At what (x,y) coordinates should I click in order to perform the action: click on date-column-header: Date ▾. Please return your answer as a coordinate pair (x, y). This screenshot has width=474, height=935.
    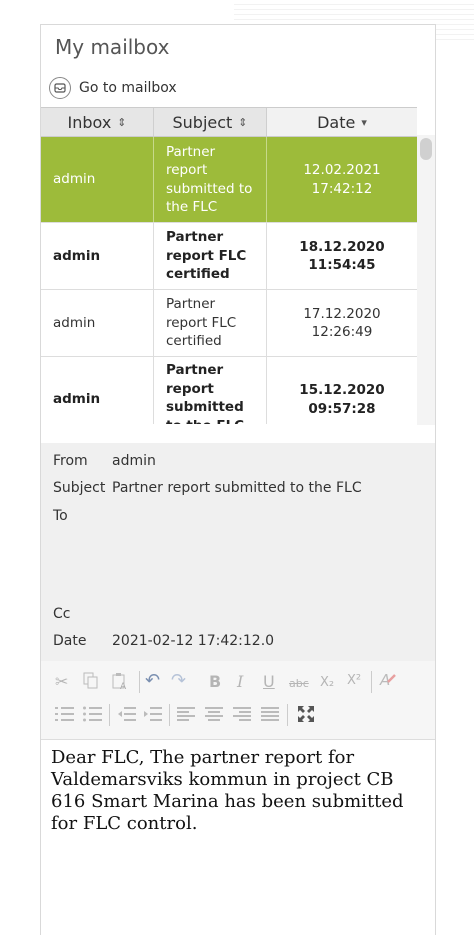
    Looking at the image, I should click on (342, 122).